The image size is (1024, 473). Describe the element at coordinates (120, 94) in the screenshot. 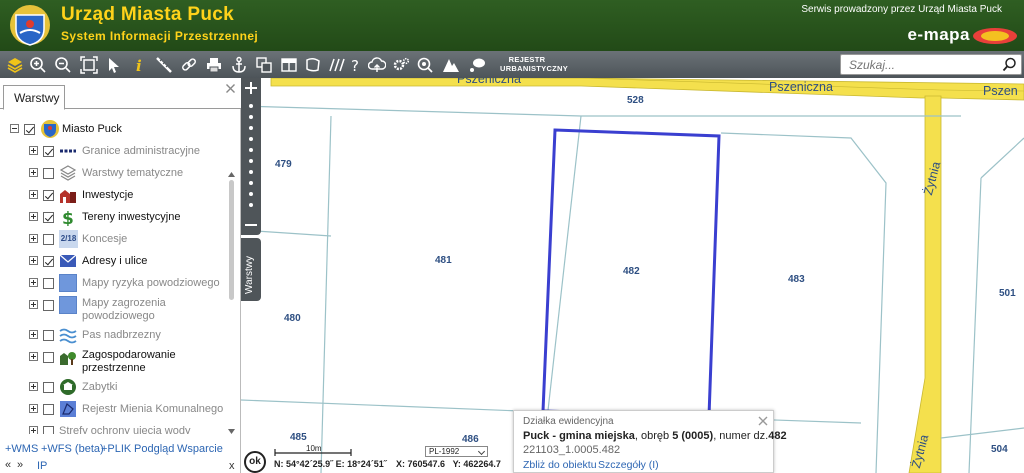

I see `panel-tabbar: Warstwy` at that location.